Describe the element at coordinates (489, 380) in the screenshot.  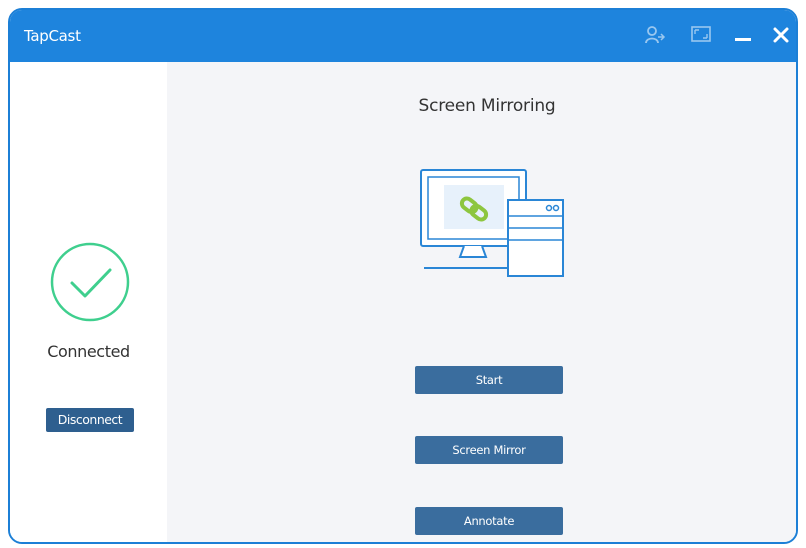
I see `start-button: Start` at that location.